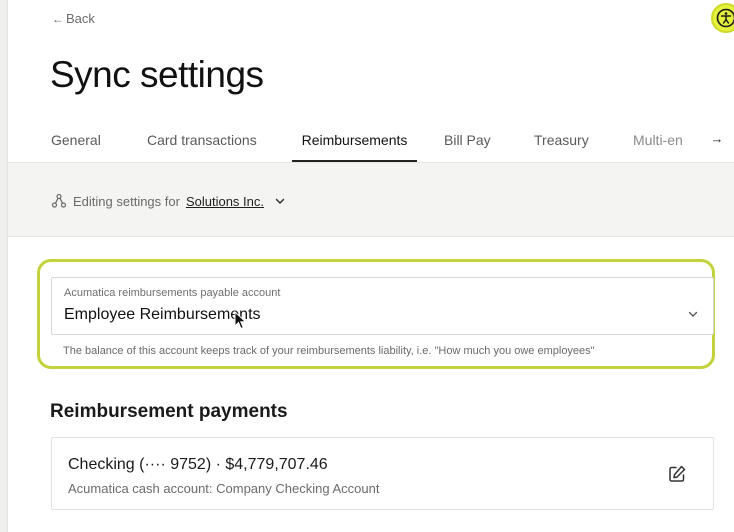 This screenshot has height=532, width=734. What do you see at coordinates (80, 18) in the screenshot?
I see `back-label: Back` at bounding box center [80, 18].